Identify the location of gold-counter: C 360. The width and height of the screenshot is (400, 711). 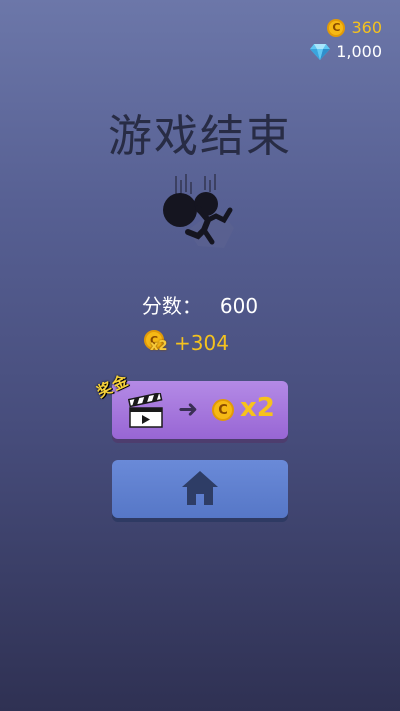
(354, 27).